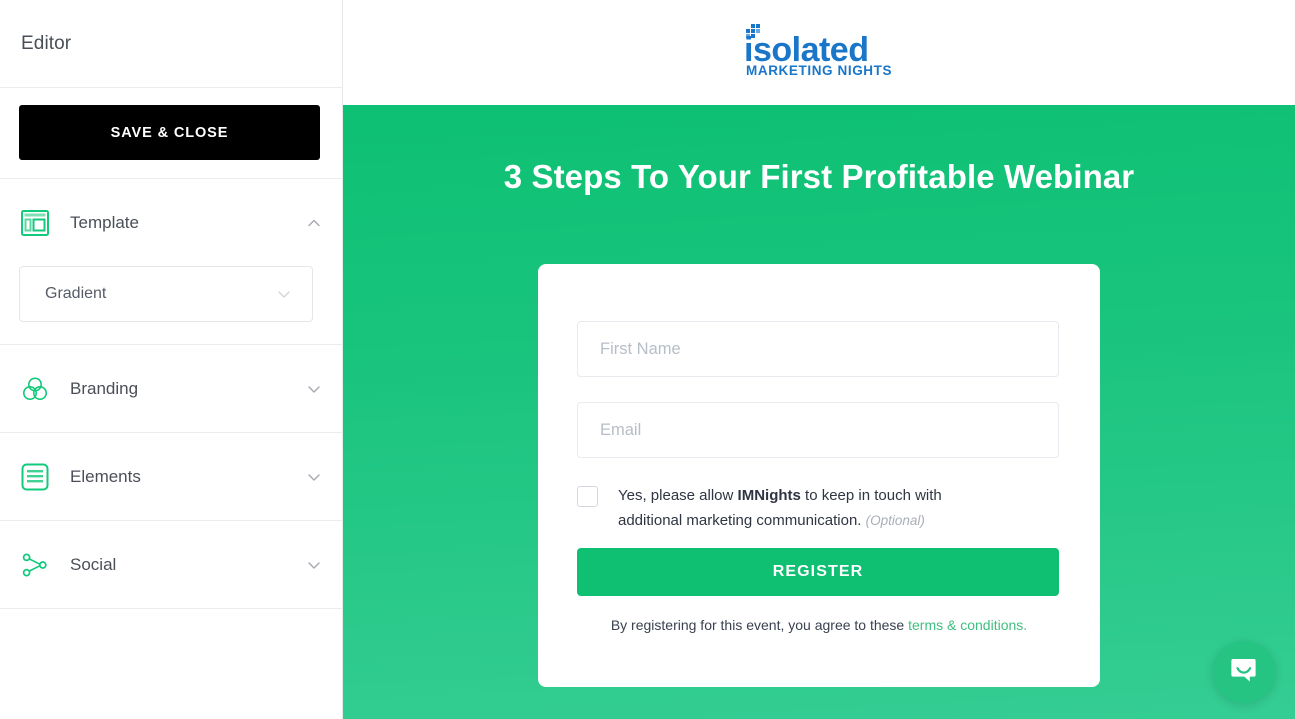  I want to click on page-title: Editor, so click(46, 43).